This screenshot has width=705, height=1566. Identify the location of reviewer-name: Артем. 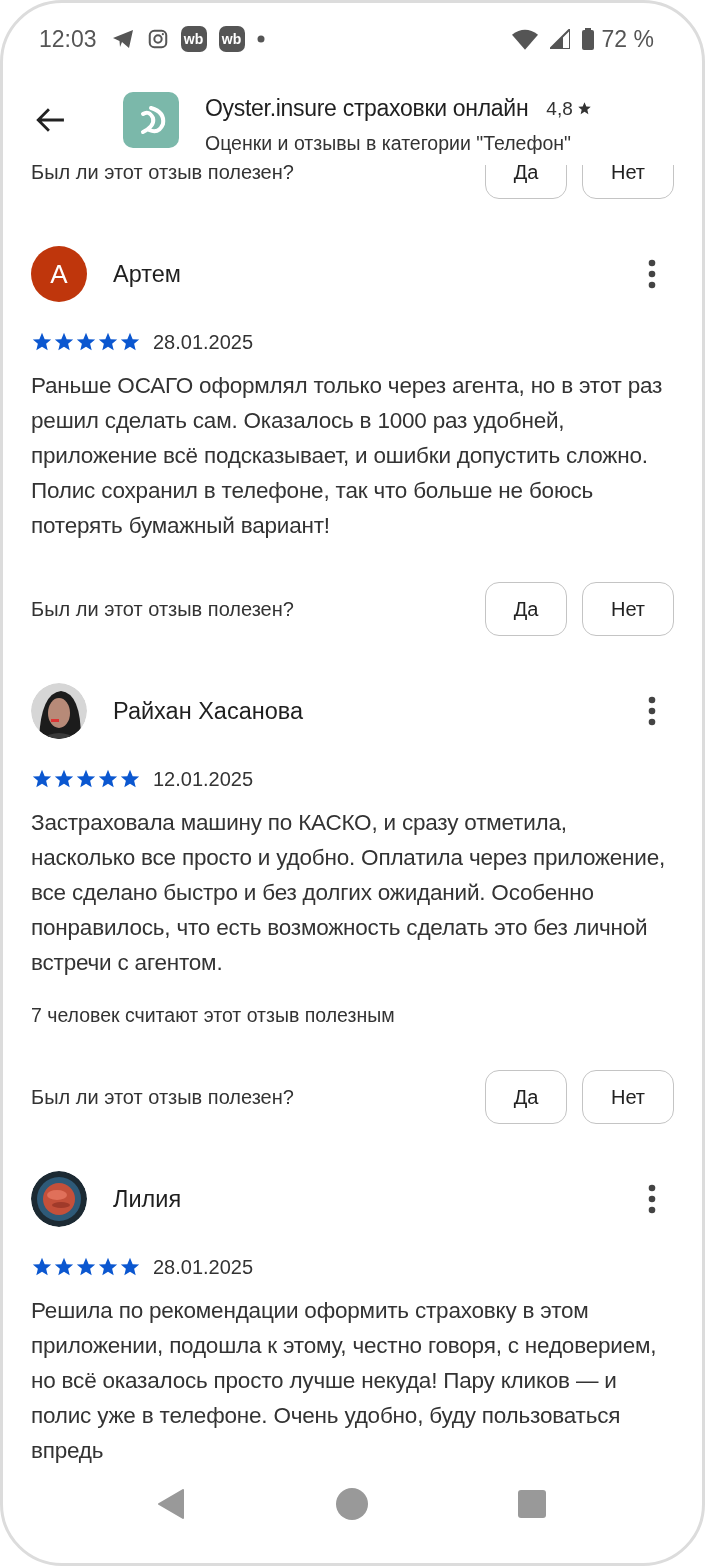
(147, 274).